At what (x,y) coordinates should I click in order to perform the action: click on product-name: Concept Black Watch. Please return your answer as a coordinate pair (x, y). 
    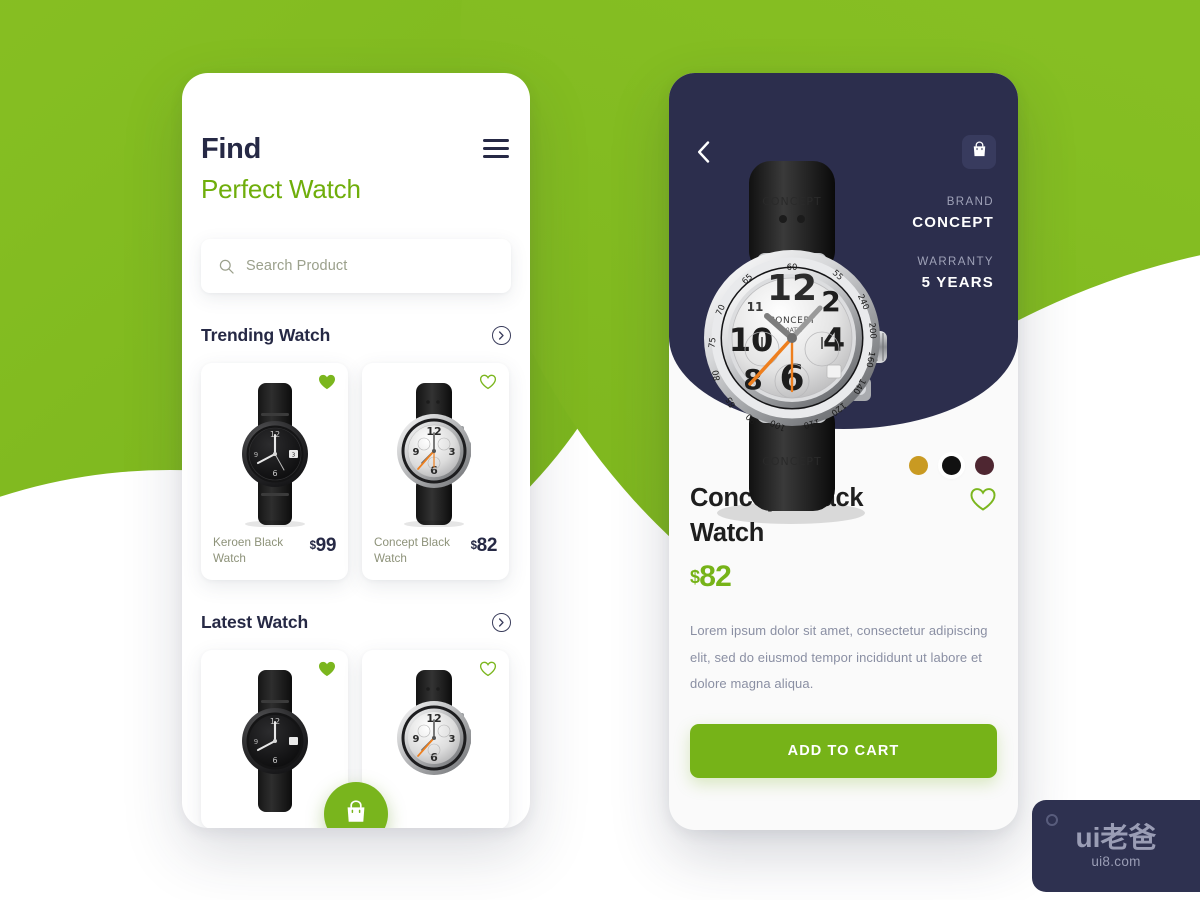
    Looking at the image, I should click on (412, 550).